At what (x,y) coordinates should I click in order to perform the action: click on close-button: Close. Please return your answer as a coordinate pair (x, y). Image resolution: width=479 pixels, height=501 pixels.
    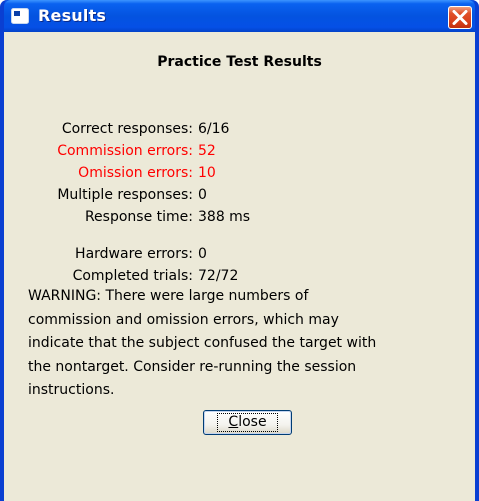
    Looking at the image, I should click on (247, 422).